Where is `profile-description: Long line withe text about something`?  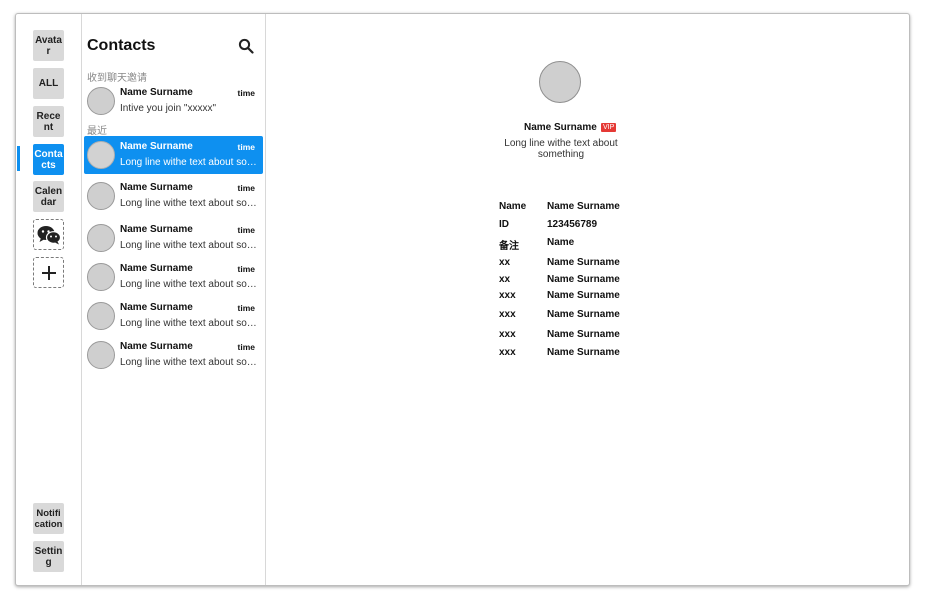
profile-description: Long line withe text about something is located at coordinates (561, 149).